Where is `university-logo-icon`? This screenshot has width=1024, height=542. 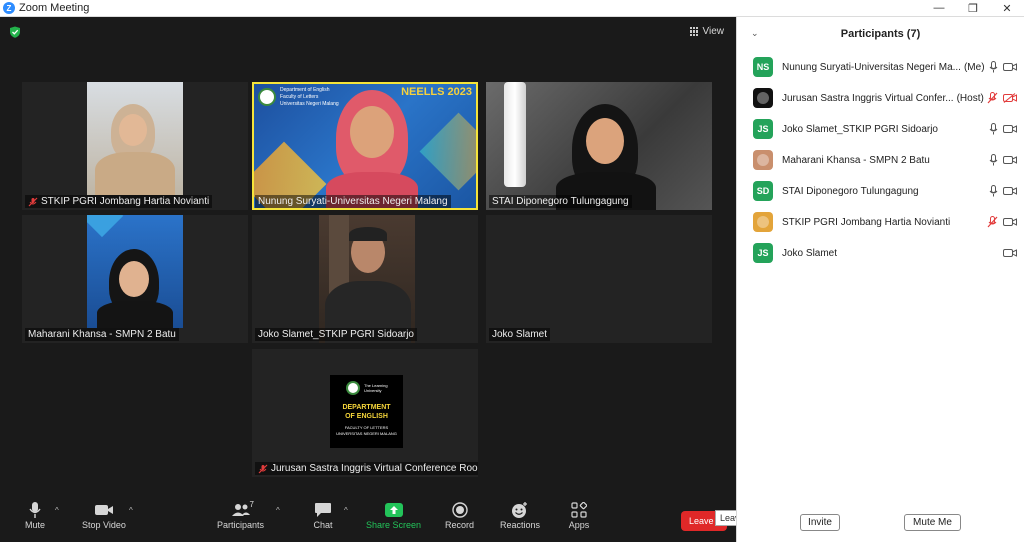
university-logo-icon is located at coordinates (267, 97).